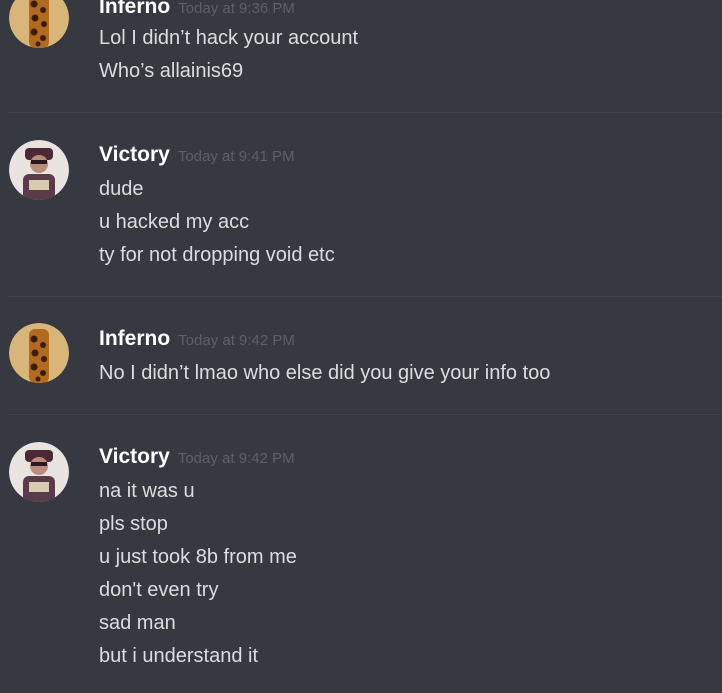 Image resolution: width=722 pixels, height=693 pixels. Describe the element at coordinates (133, 524) in the screenshot. I see `message-line: pls stop` at that location.